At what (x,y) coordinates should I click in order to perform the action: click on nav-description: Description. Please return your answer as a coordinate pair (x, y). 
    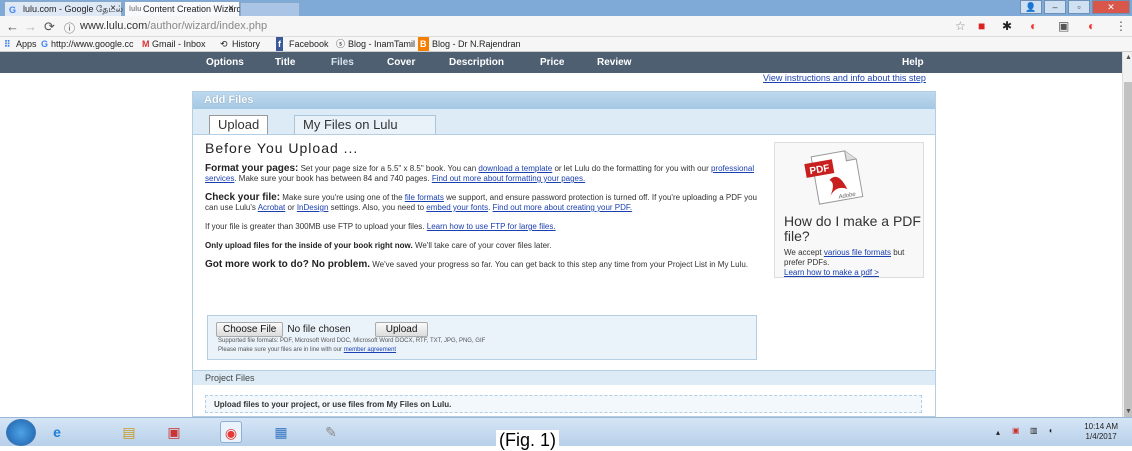
    Looking at the image, I should click on (476, 62).